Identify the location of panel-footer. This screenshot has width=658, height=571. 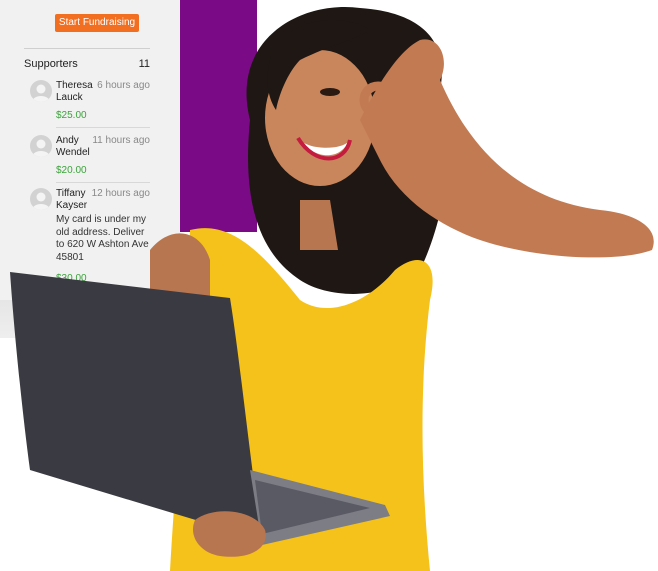
(90, 319).